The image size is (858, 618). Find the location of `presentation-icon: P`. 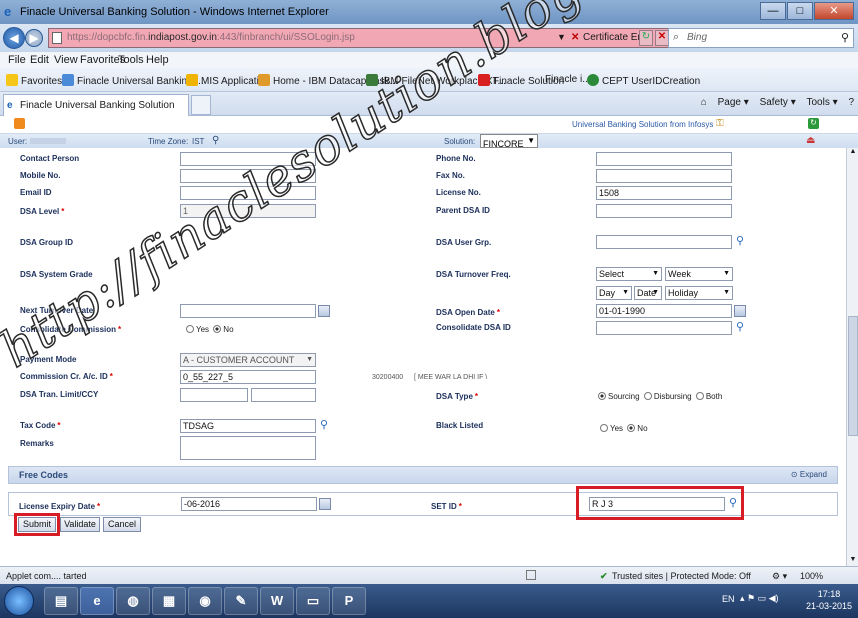

presentation-icon: P is located at coordinates (349, 601).